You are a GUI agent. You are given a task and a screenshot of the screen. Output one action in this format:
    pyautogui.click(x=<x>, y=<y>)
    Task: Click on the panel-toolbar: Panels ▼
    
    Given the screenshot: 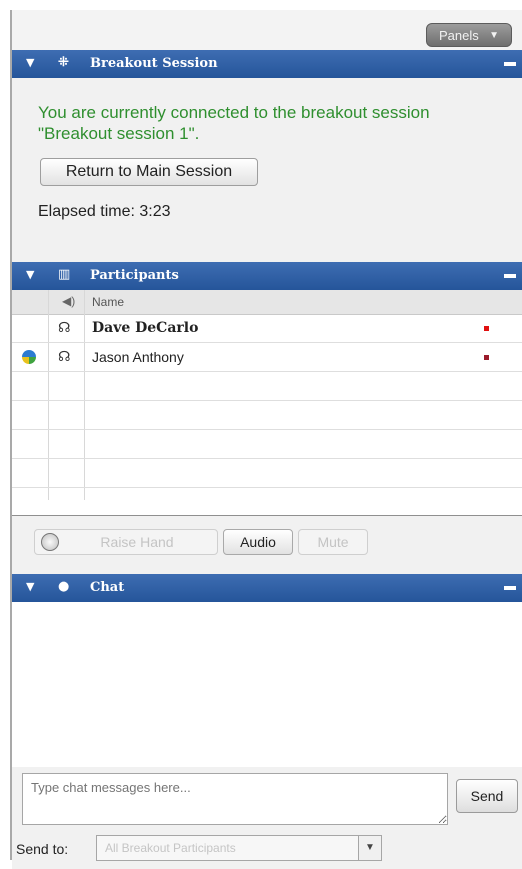 What is the action you would take?
    pyautogui.click(x=267, y=30)
    